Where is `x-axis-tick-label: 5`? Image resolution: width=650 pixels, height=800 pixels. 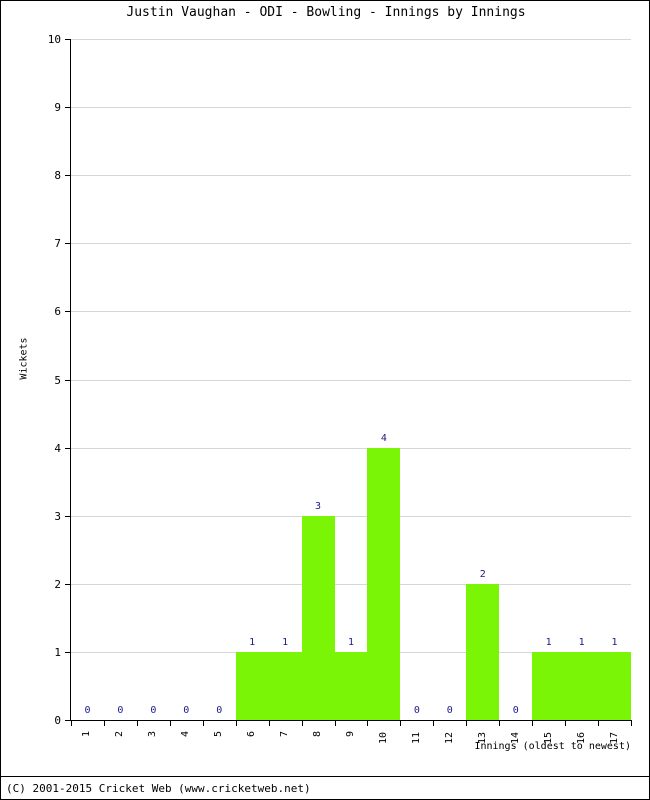
x-axis-tick-label: 5 is located at coordinates (219, 734).